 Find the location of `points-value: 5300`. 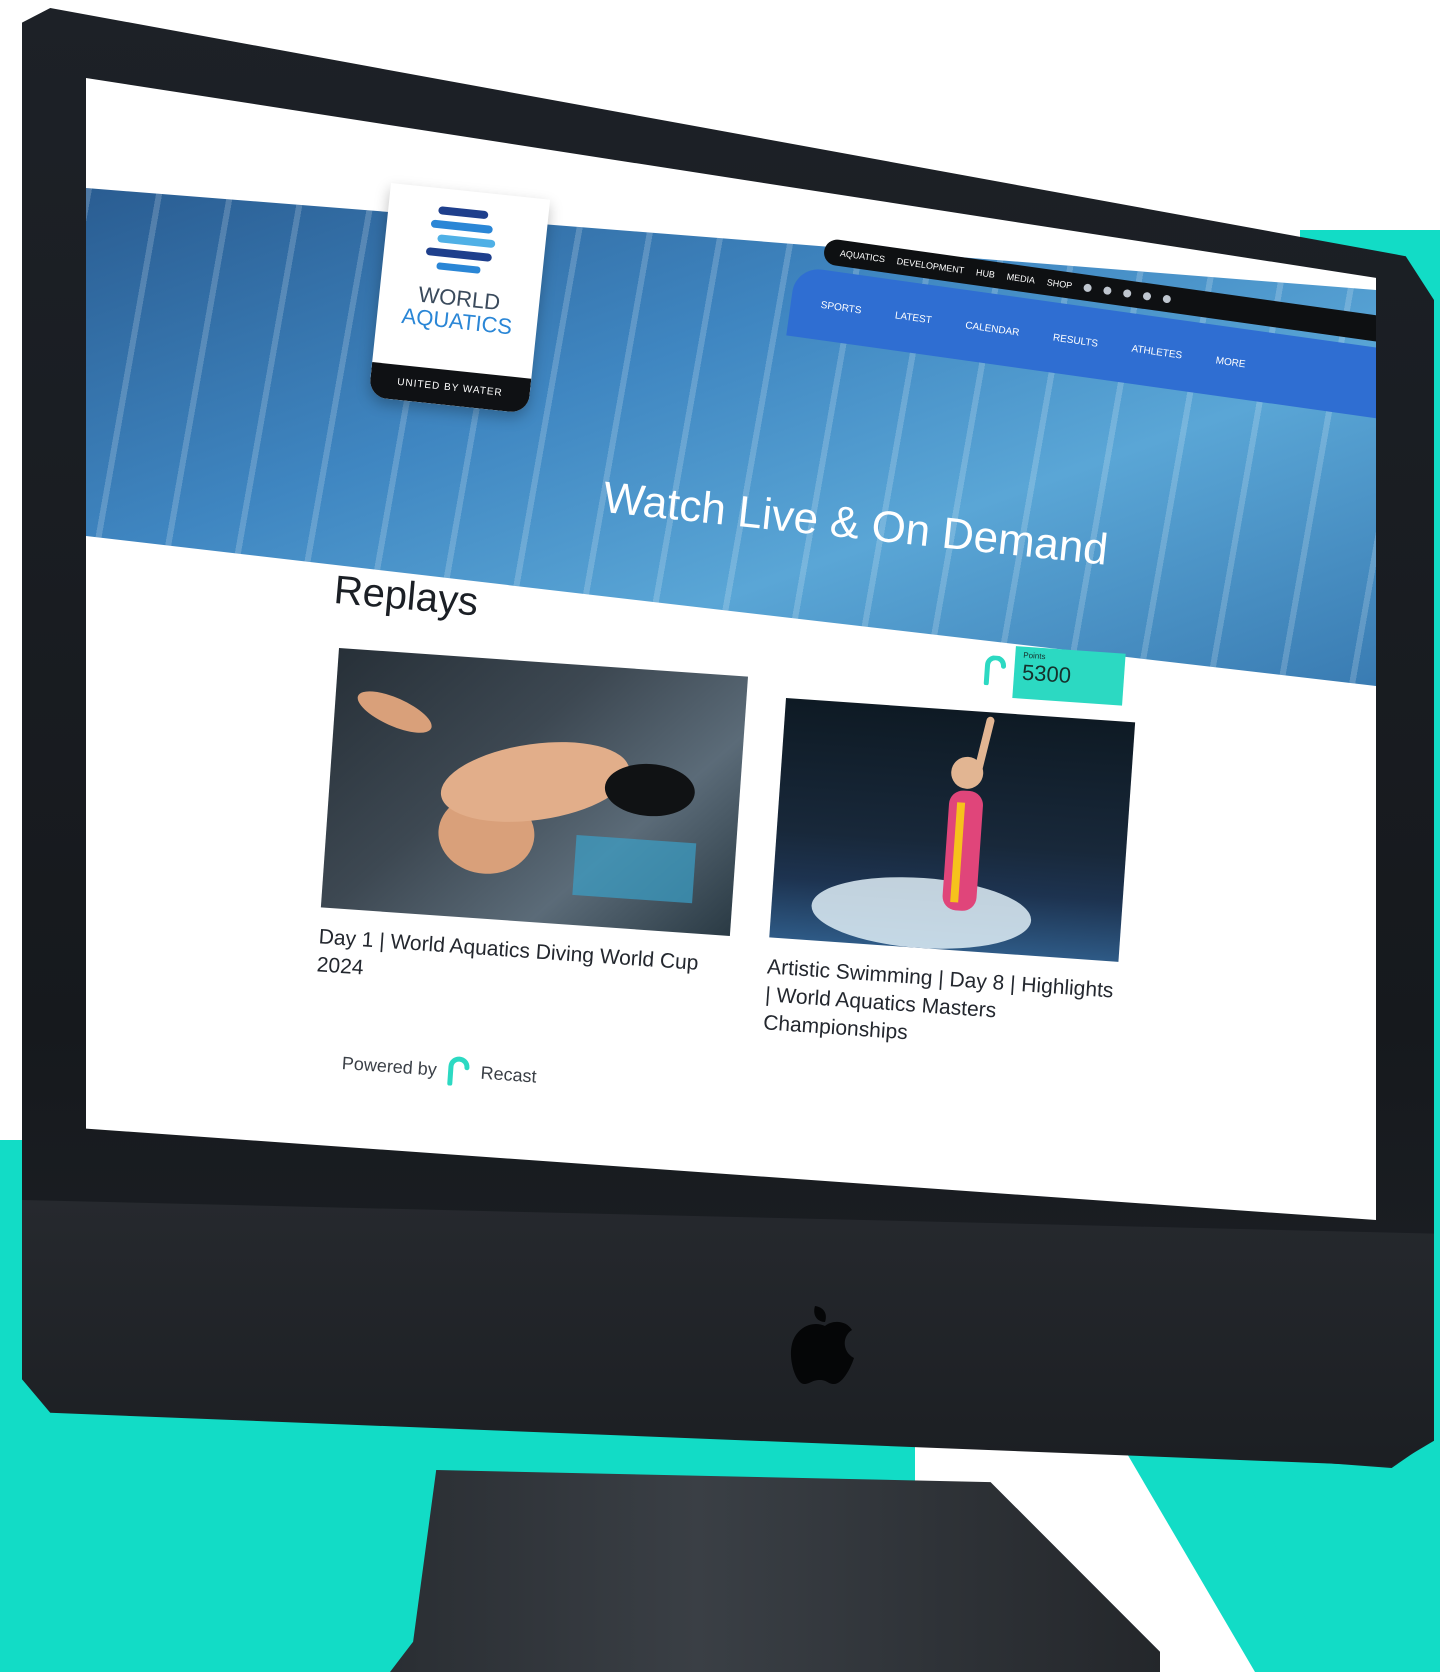

points-value: 5300 is located at coordinates (1046, 673).